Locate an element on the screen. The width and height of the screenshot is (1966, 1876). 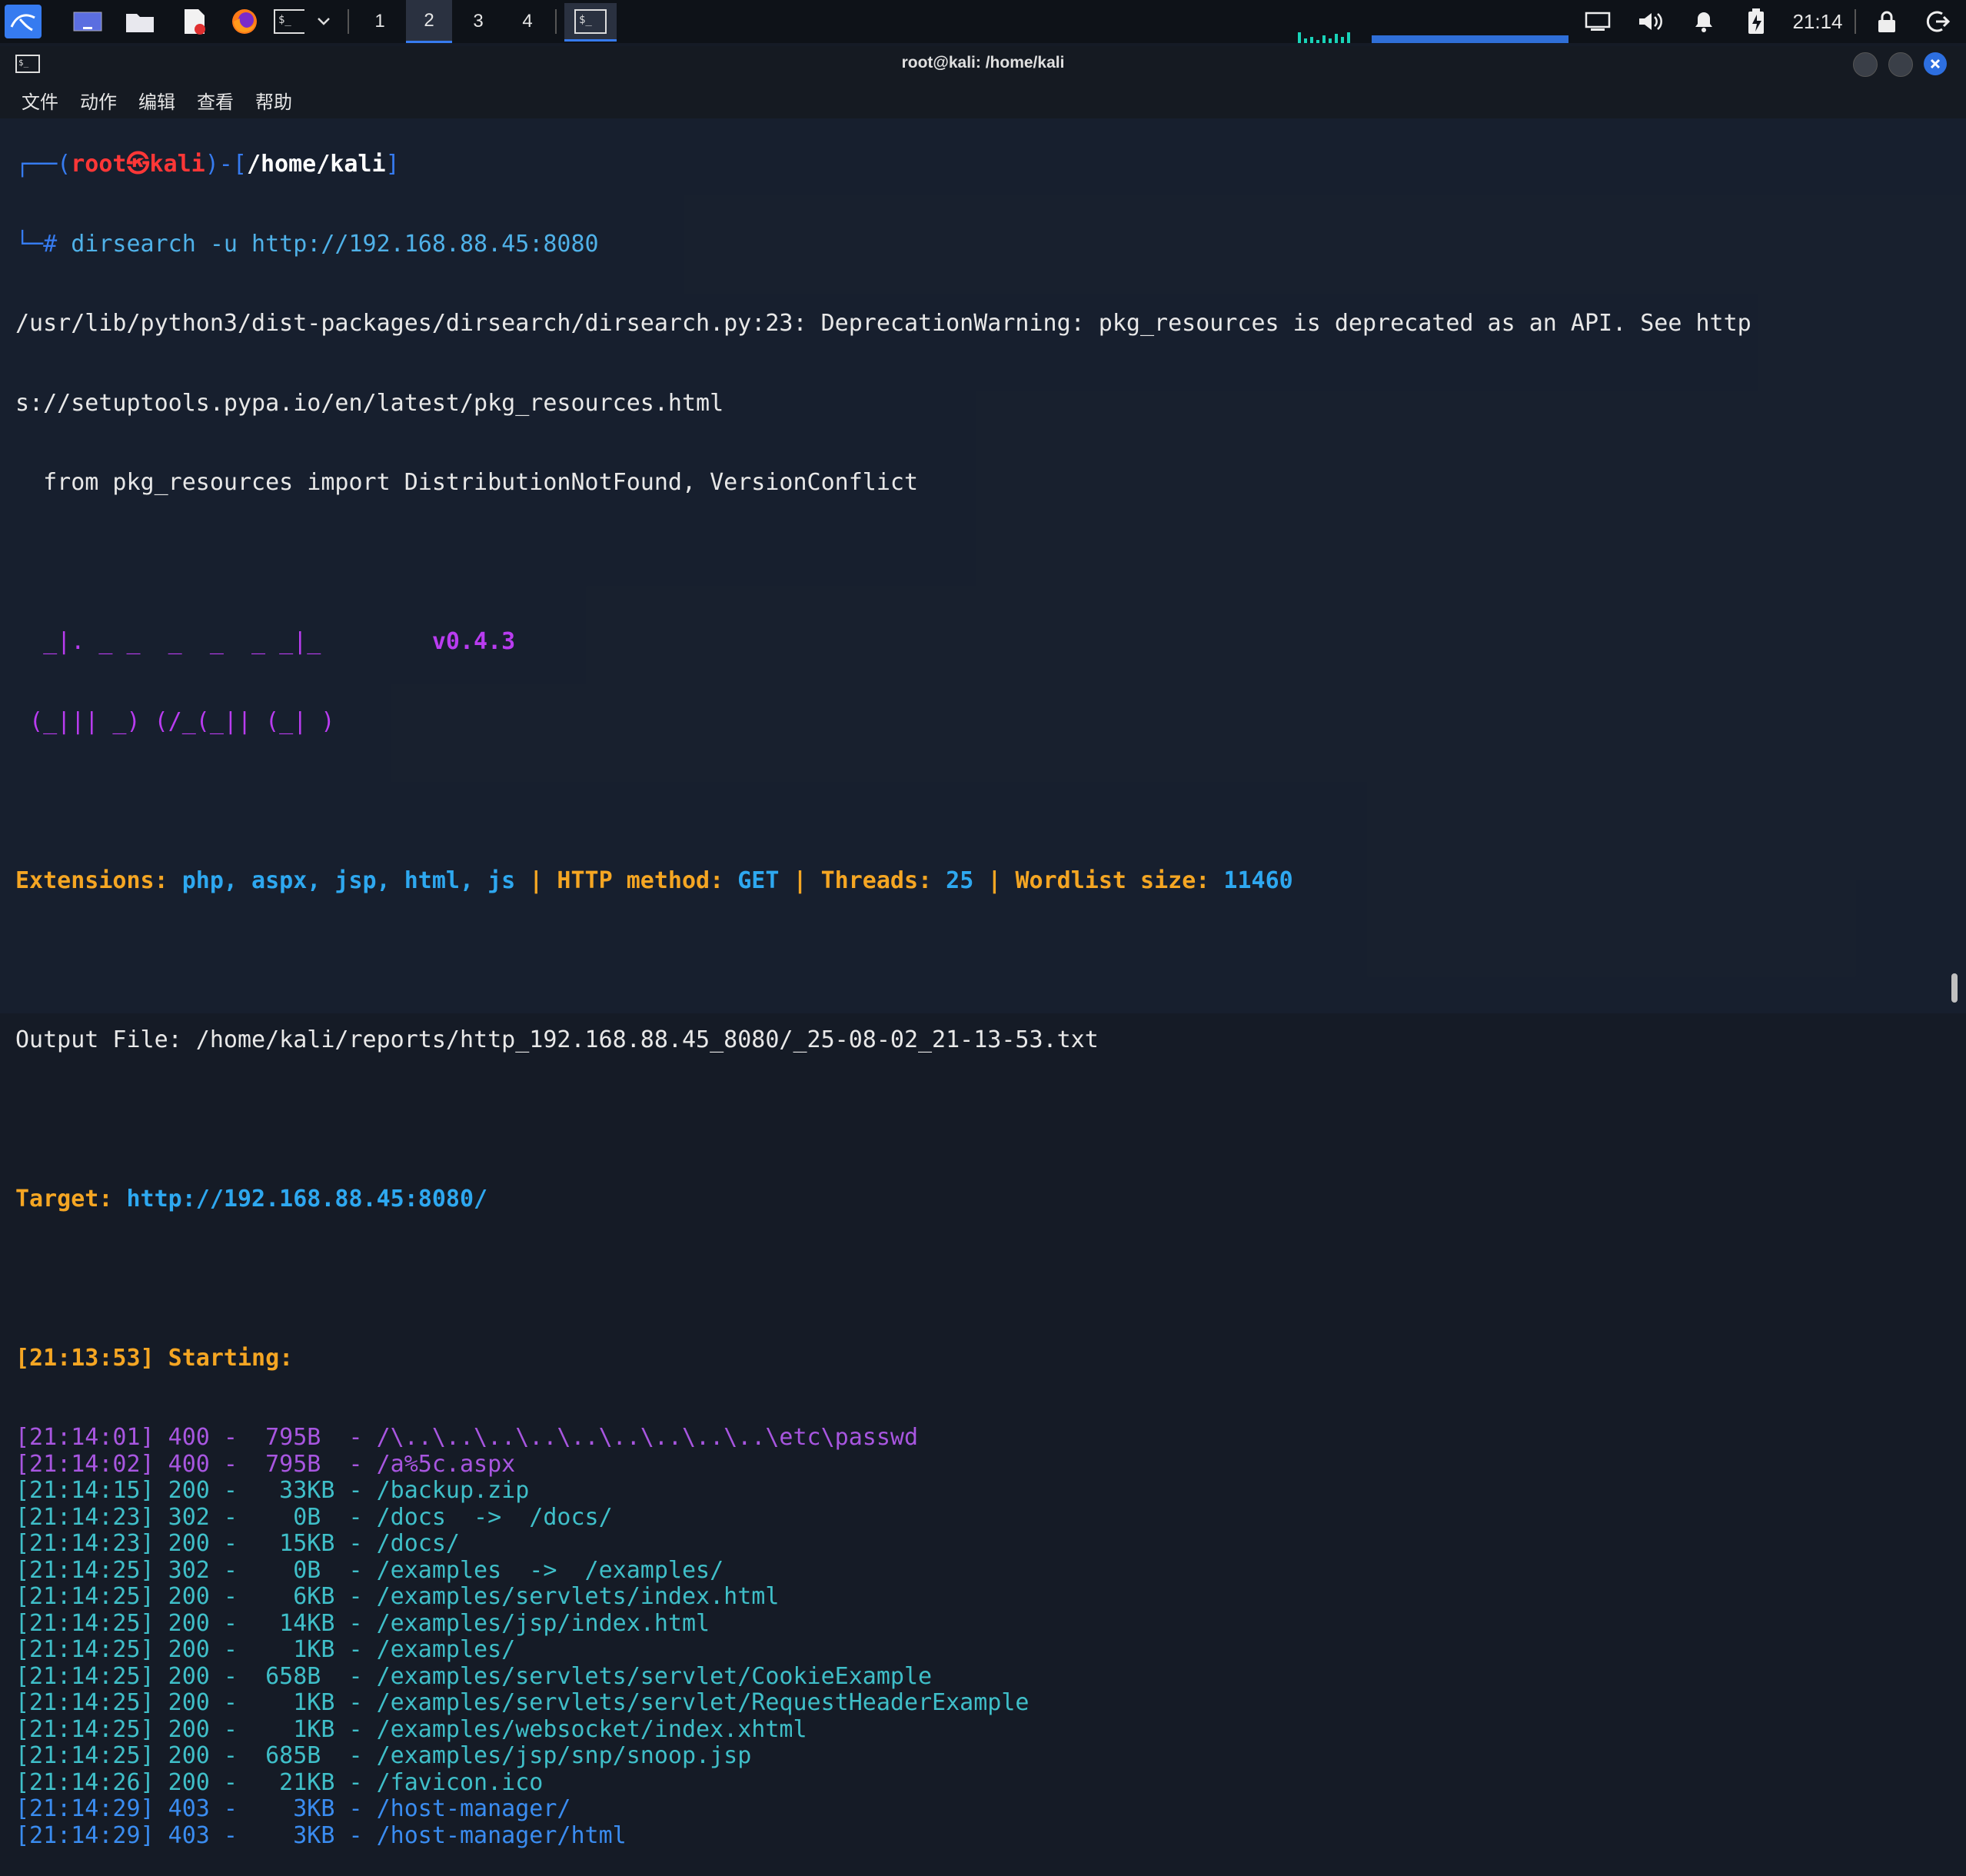
notification-bell-icon is located at coordinates (1704, 21).